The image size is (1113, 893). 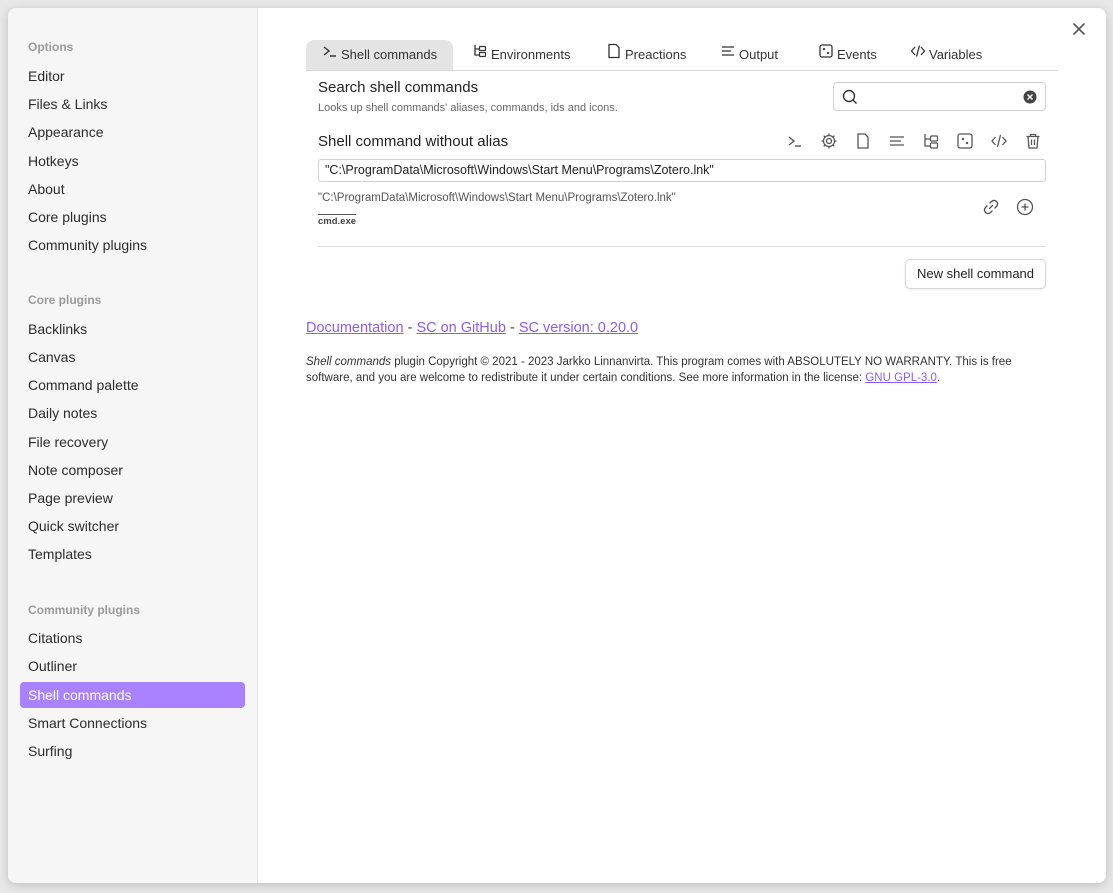 What do you see at coordinates (398, 87) in the screenshot?
I see `search-title: Search shell commands` at bounding box center [398, 87].